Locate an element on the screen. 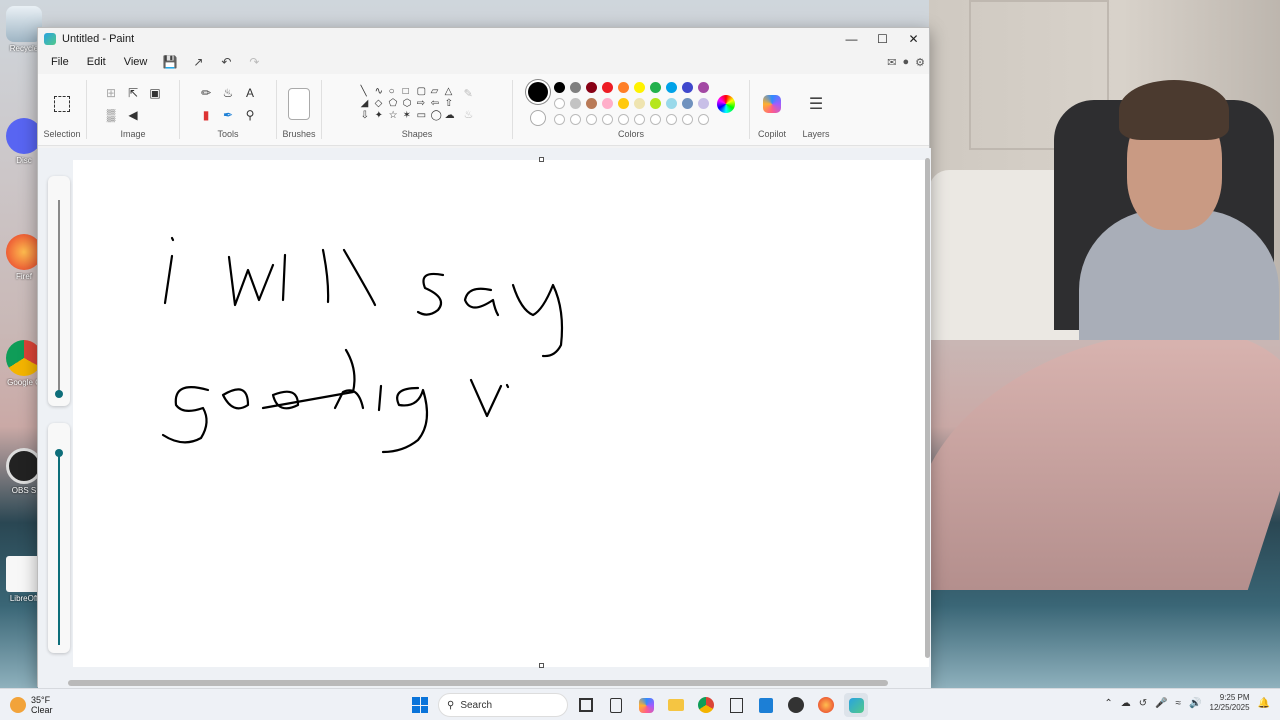  brush-icon is located at coordinates (299, 103).